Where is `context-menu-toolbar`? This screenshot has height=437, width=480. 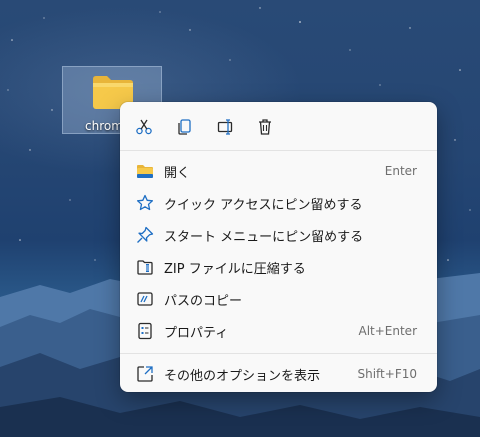 context-menu-toolbar is located at coordinates (278, 126).